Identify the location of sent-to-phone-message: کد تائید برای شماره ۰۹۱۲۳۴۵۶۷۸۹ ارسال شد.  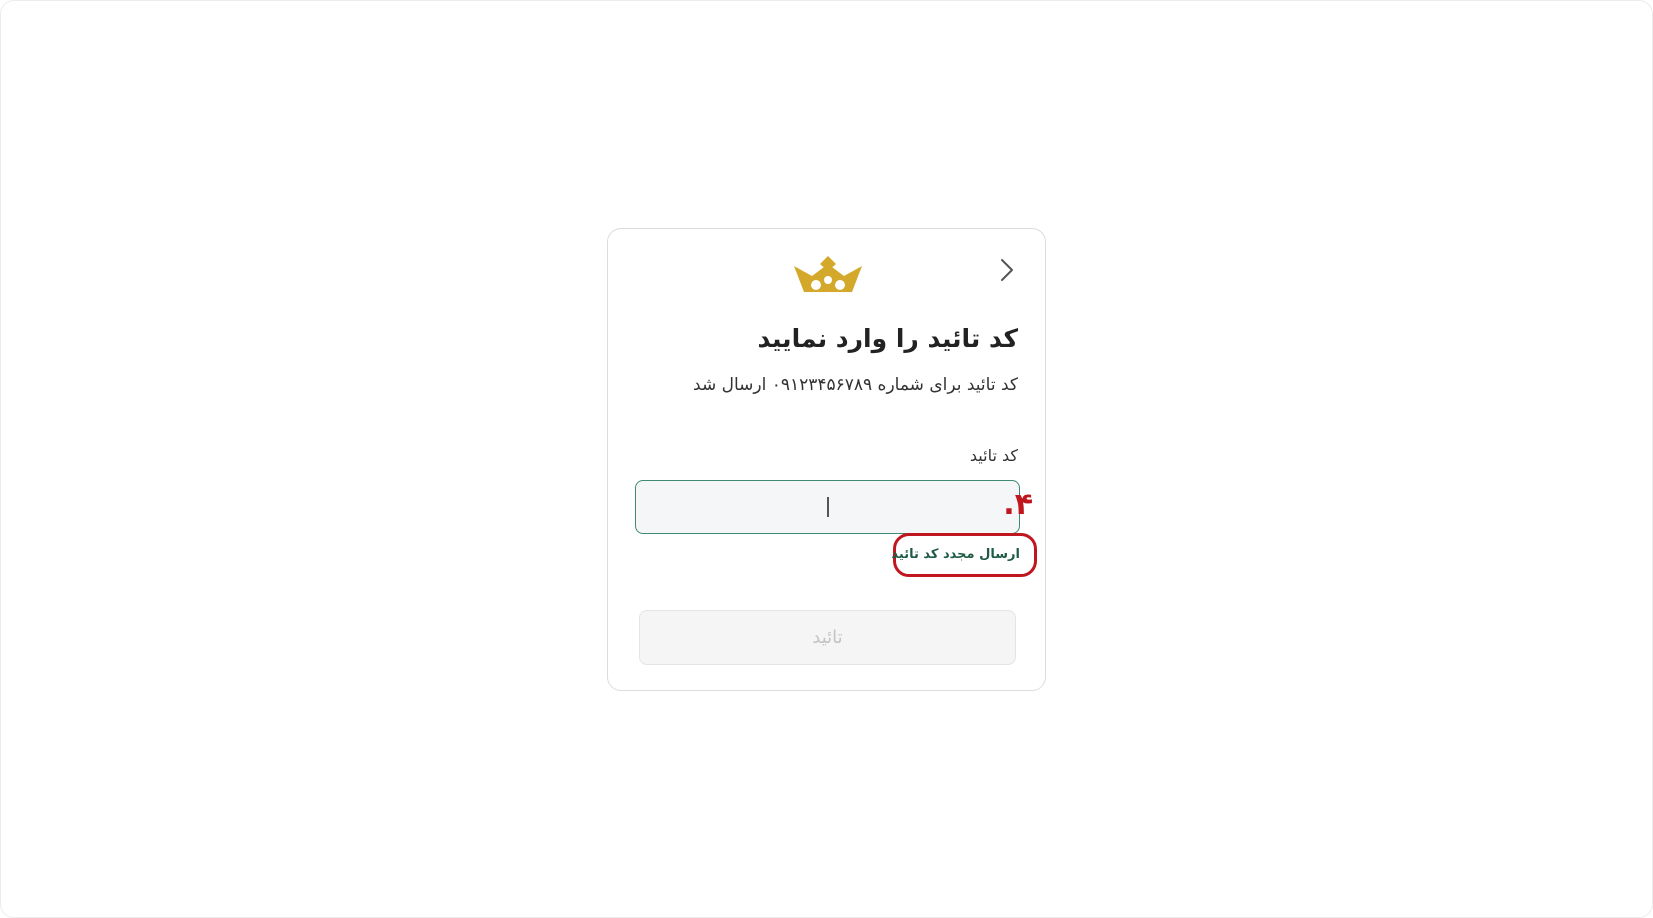
(855, 385).